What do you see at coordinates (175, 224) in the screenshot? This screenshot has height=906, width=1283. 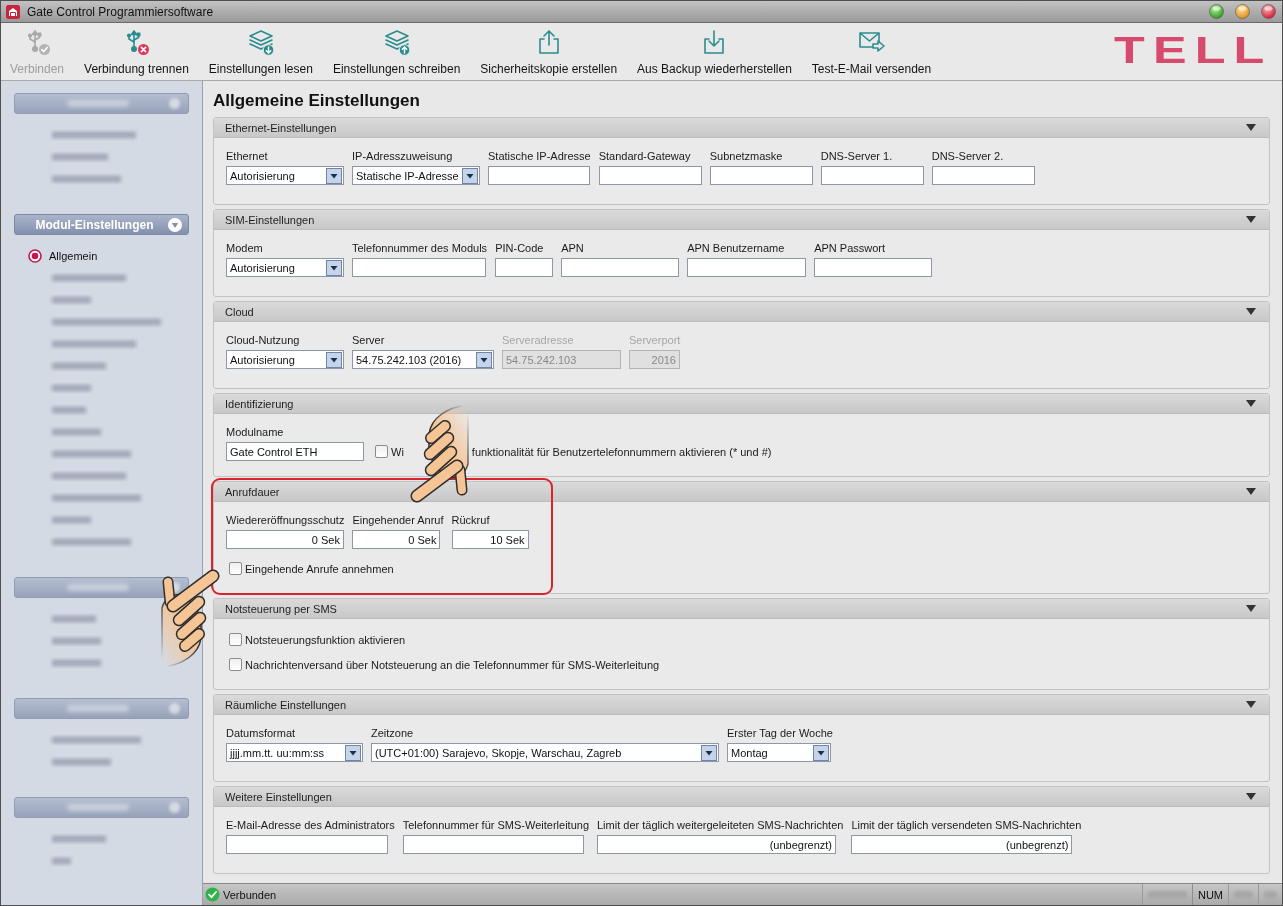 I see `chevron-down-icon` at bounding box center [175, 224].